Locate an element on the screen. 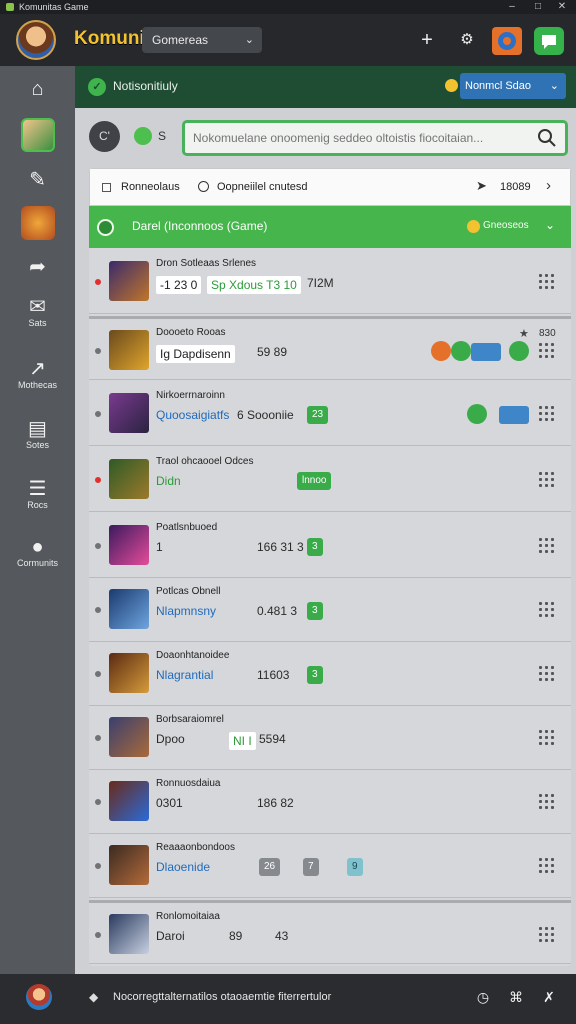  sidebar-item-share: ➦ is located at coordinates (37, 267).